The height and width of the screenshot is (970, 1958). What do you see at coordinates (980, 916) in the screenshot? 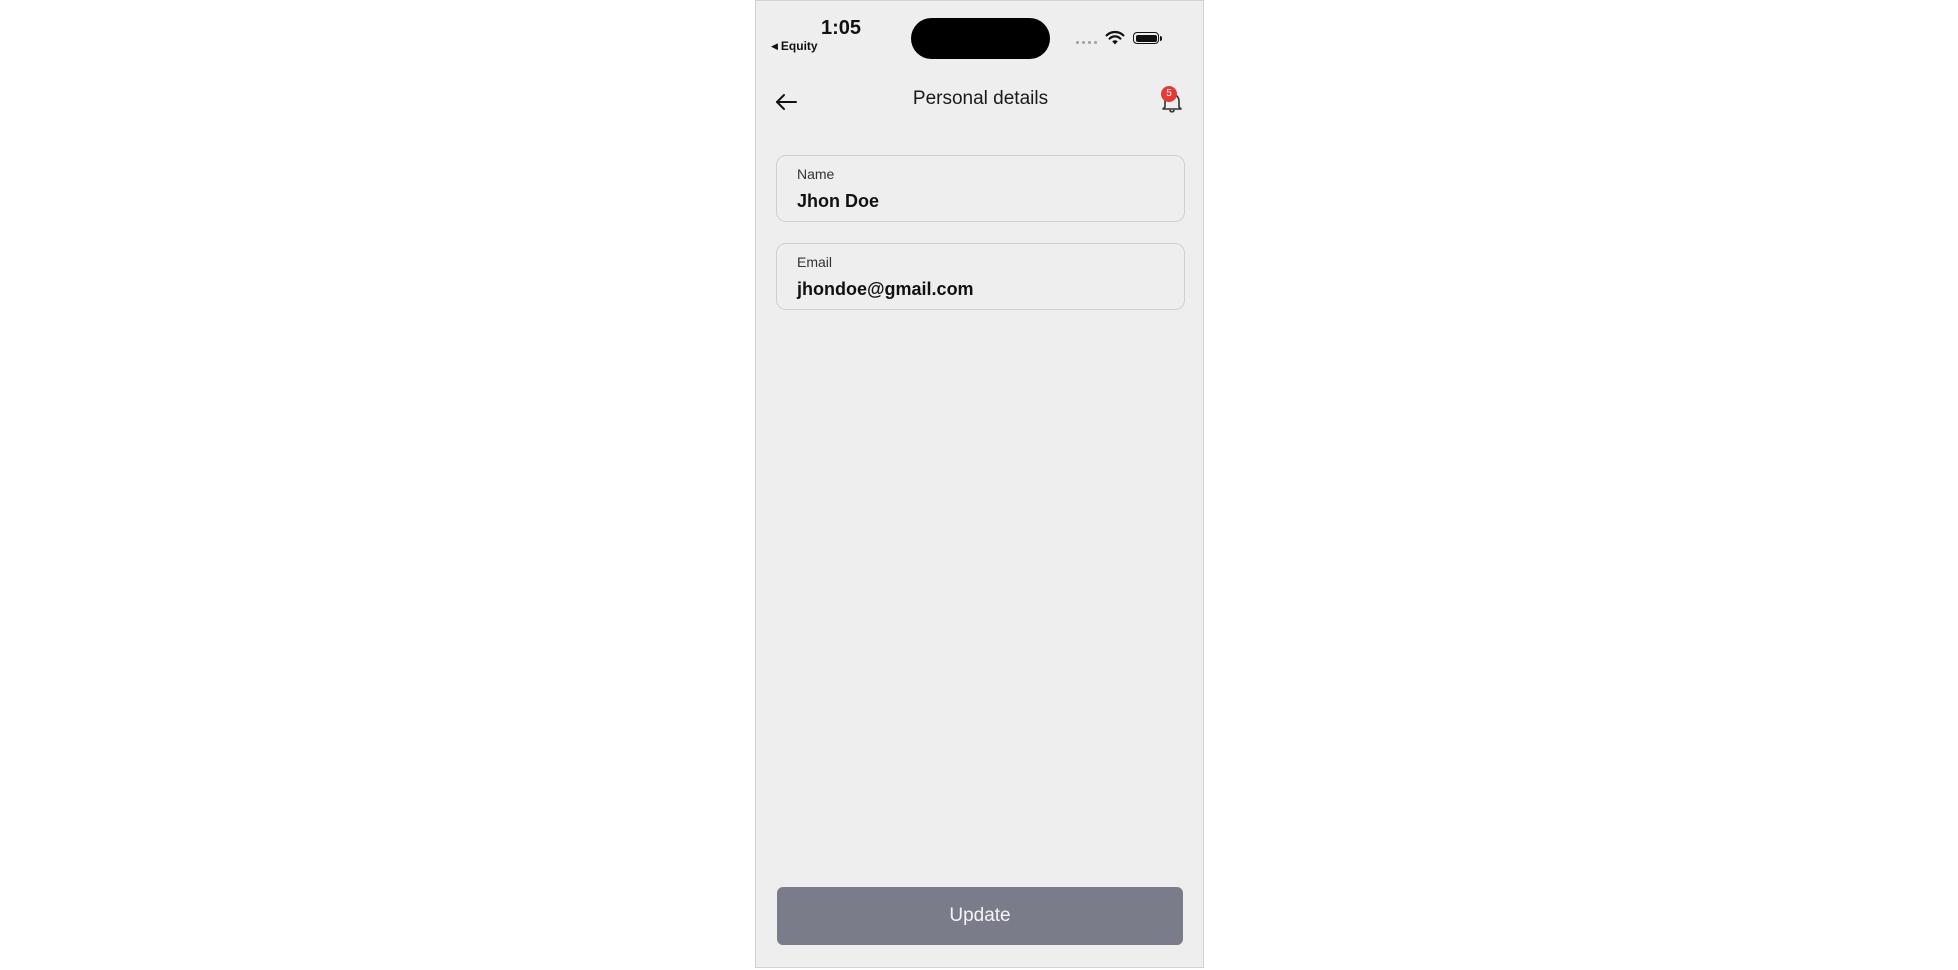
I see `update-button: Update` at bounding box center [980, 916].